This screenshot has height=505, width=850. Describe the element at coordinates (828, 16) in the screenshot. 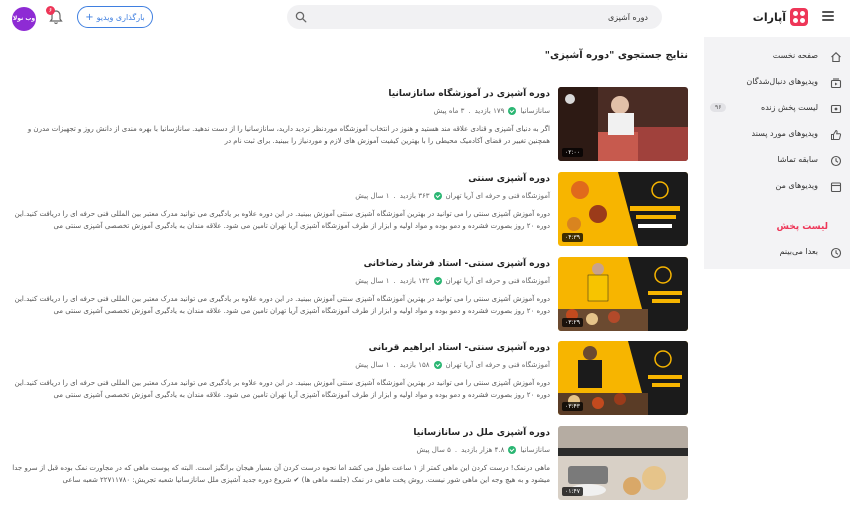

I see `hamburger-menu-icon` at that location.